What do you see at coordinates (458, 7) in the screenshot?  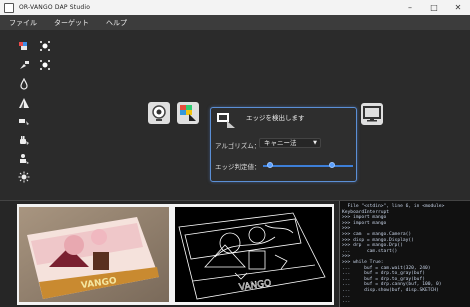 I see `close-button: ✕` at bounding box center [458, 7].